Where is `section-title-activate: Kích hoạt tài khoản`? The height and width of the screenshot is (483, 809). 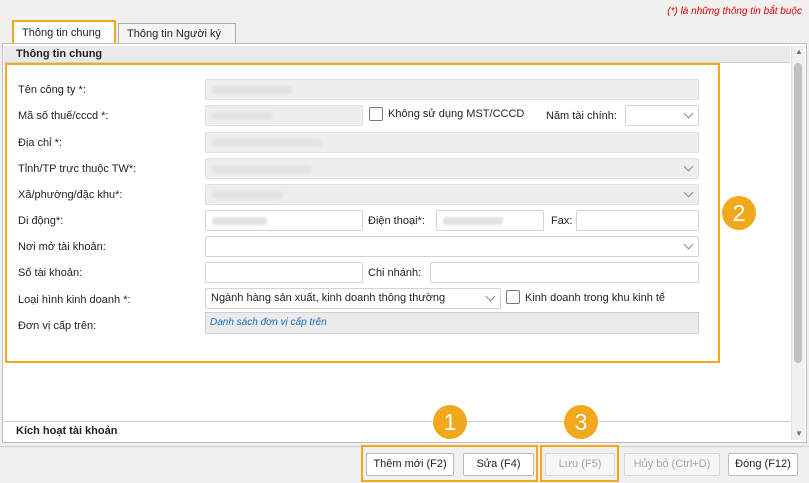 section-title-activate: Kích hoạt tài khoản is located at coordinates (397, 430).